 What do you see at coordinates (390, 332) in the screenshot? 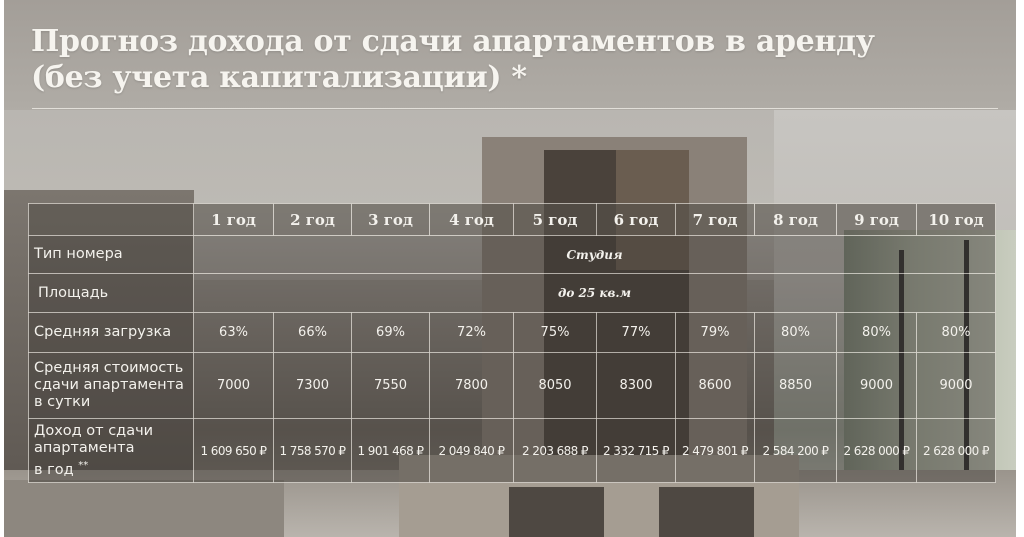
I see `occupancy-cell: 69%` at bounding box center [390, 332].